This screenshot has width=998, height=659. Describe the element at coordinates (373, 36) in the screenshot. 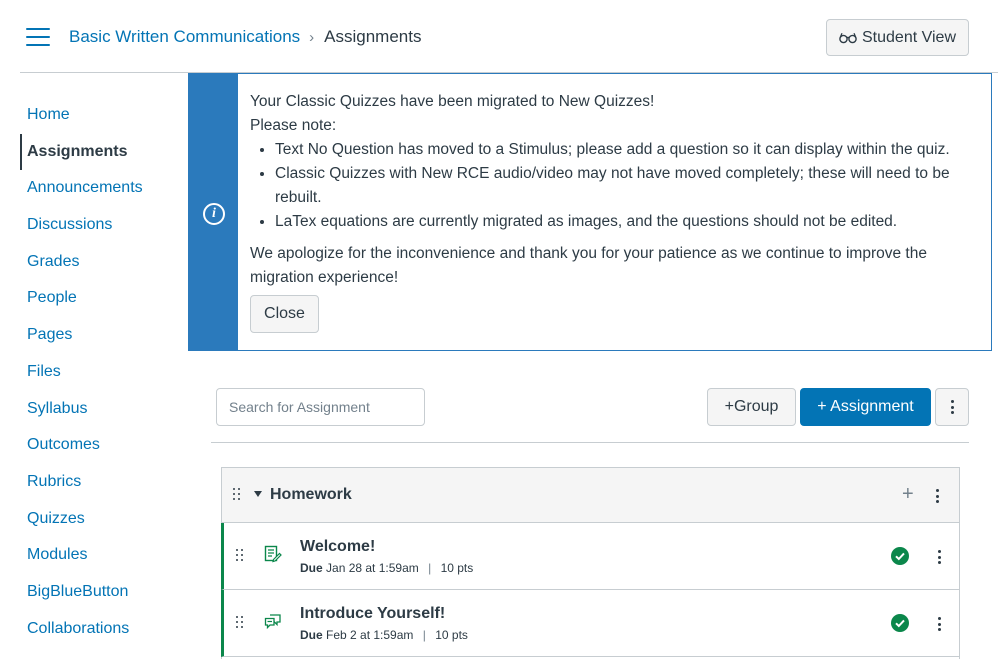

I see `breadcrumb-current-page: Assignments` at that location.